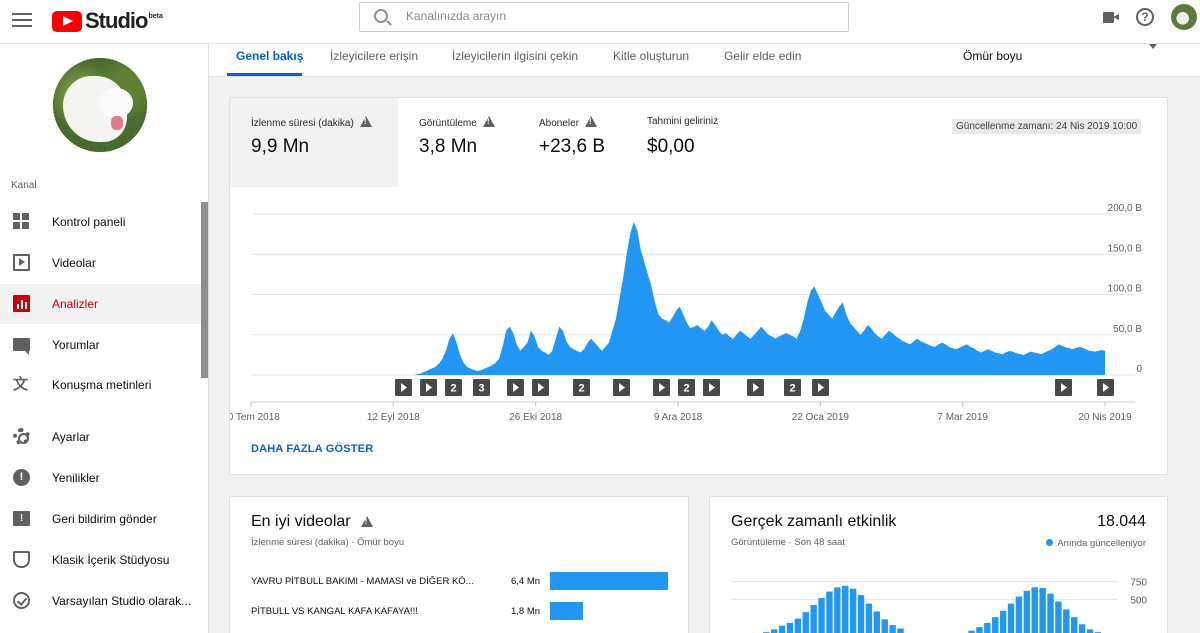 The width and height of the screenshot is (1200, 633). I want to click on y-tick-label: 750, so click(1138, 583).